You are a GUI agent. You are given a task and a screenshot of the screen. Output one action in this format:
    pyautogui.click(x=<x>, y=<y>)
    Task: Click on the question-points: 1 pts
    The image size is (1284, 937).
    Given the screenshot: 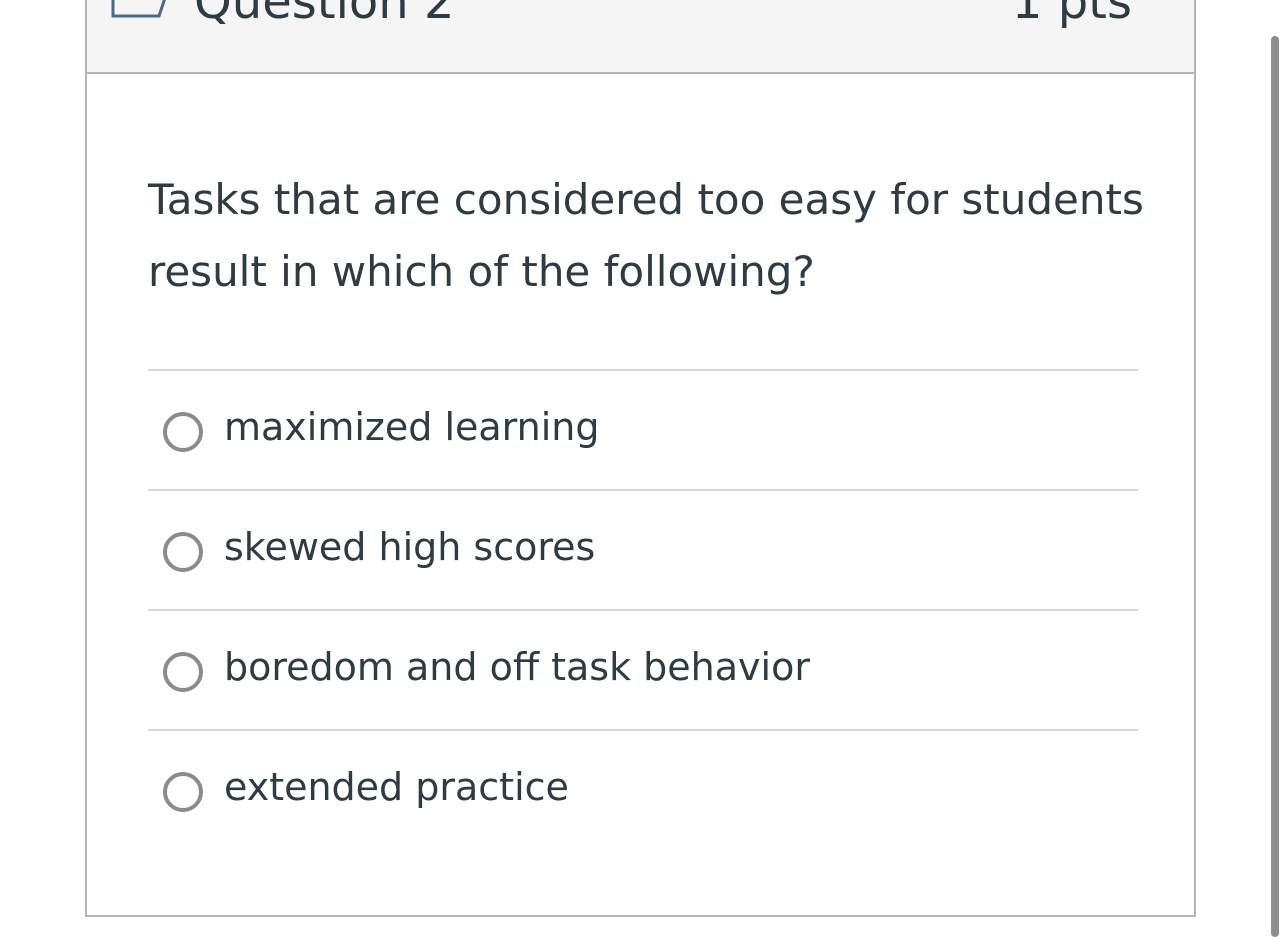 What is the action you would take?
    pyautogui.click(x=1071, y=15)
    